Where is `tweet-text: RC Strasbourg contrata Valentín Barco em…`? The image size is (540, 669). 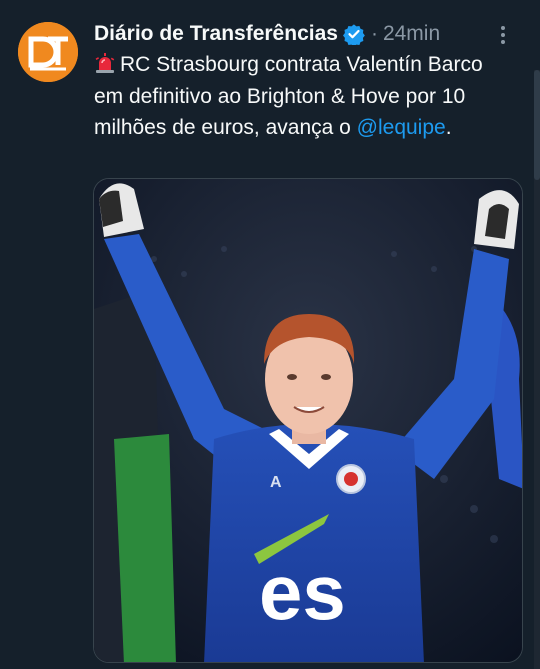 tweet-text: RC Strasbourg contrata Valentín Barco em… is located at coordinates (304, 96).